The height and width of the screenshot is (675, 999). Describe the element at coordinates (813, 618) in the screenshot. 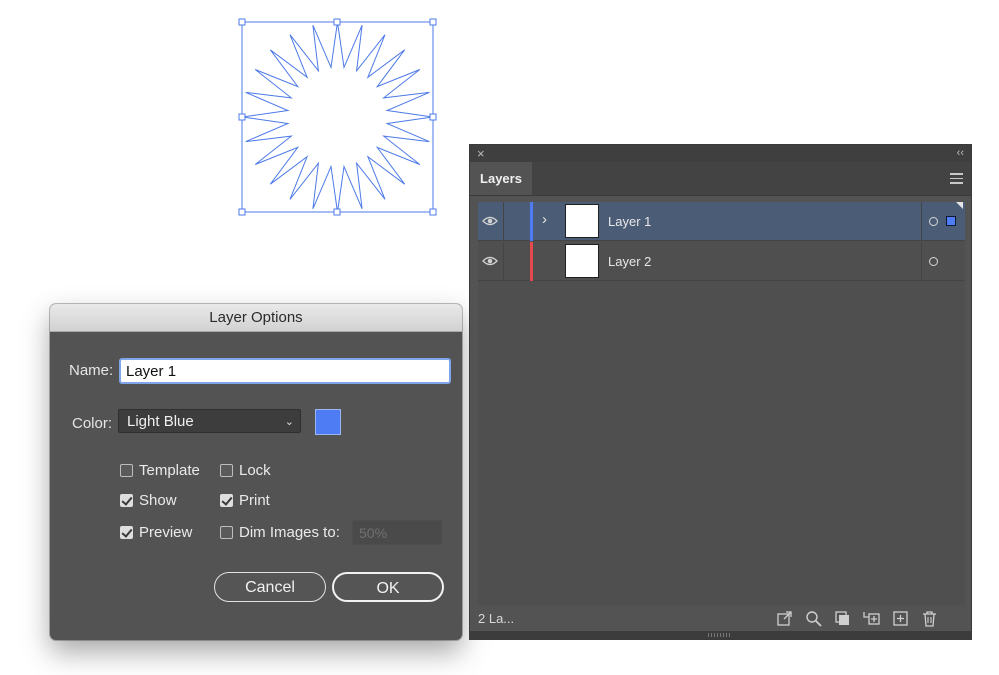

I see `search-icon` at that location.